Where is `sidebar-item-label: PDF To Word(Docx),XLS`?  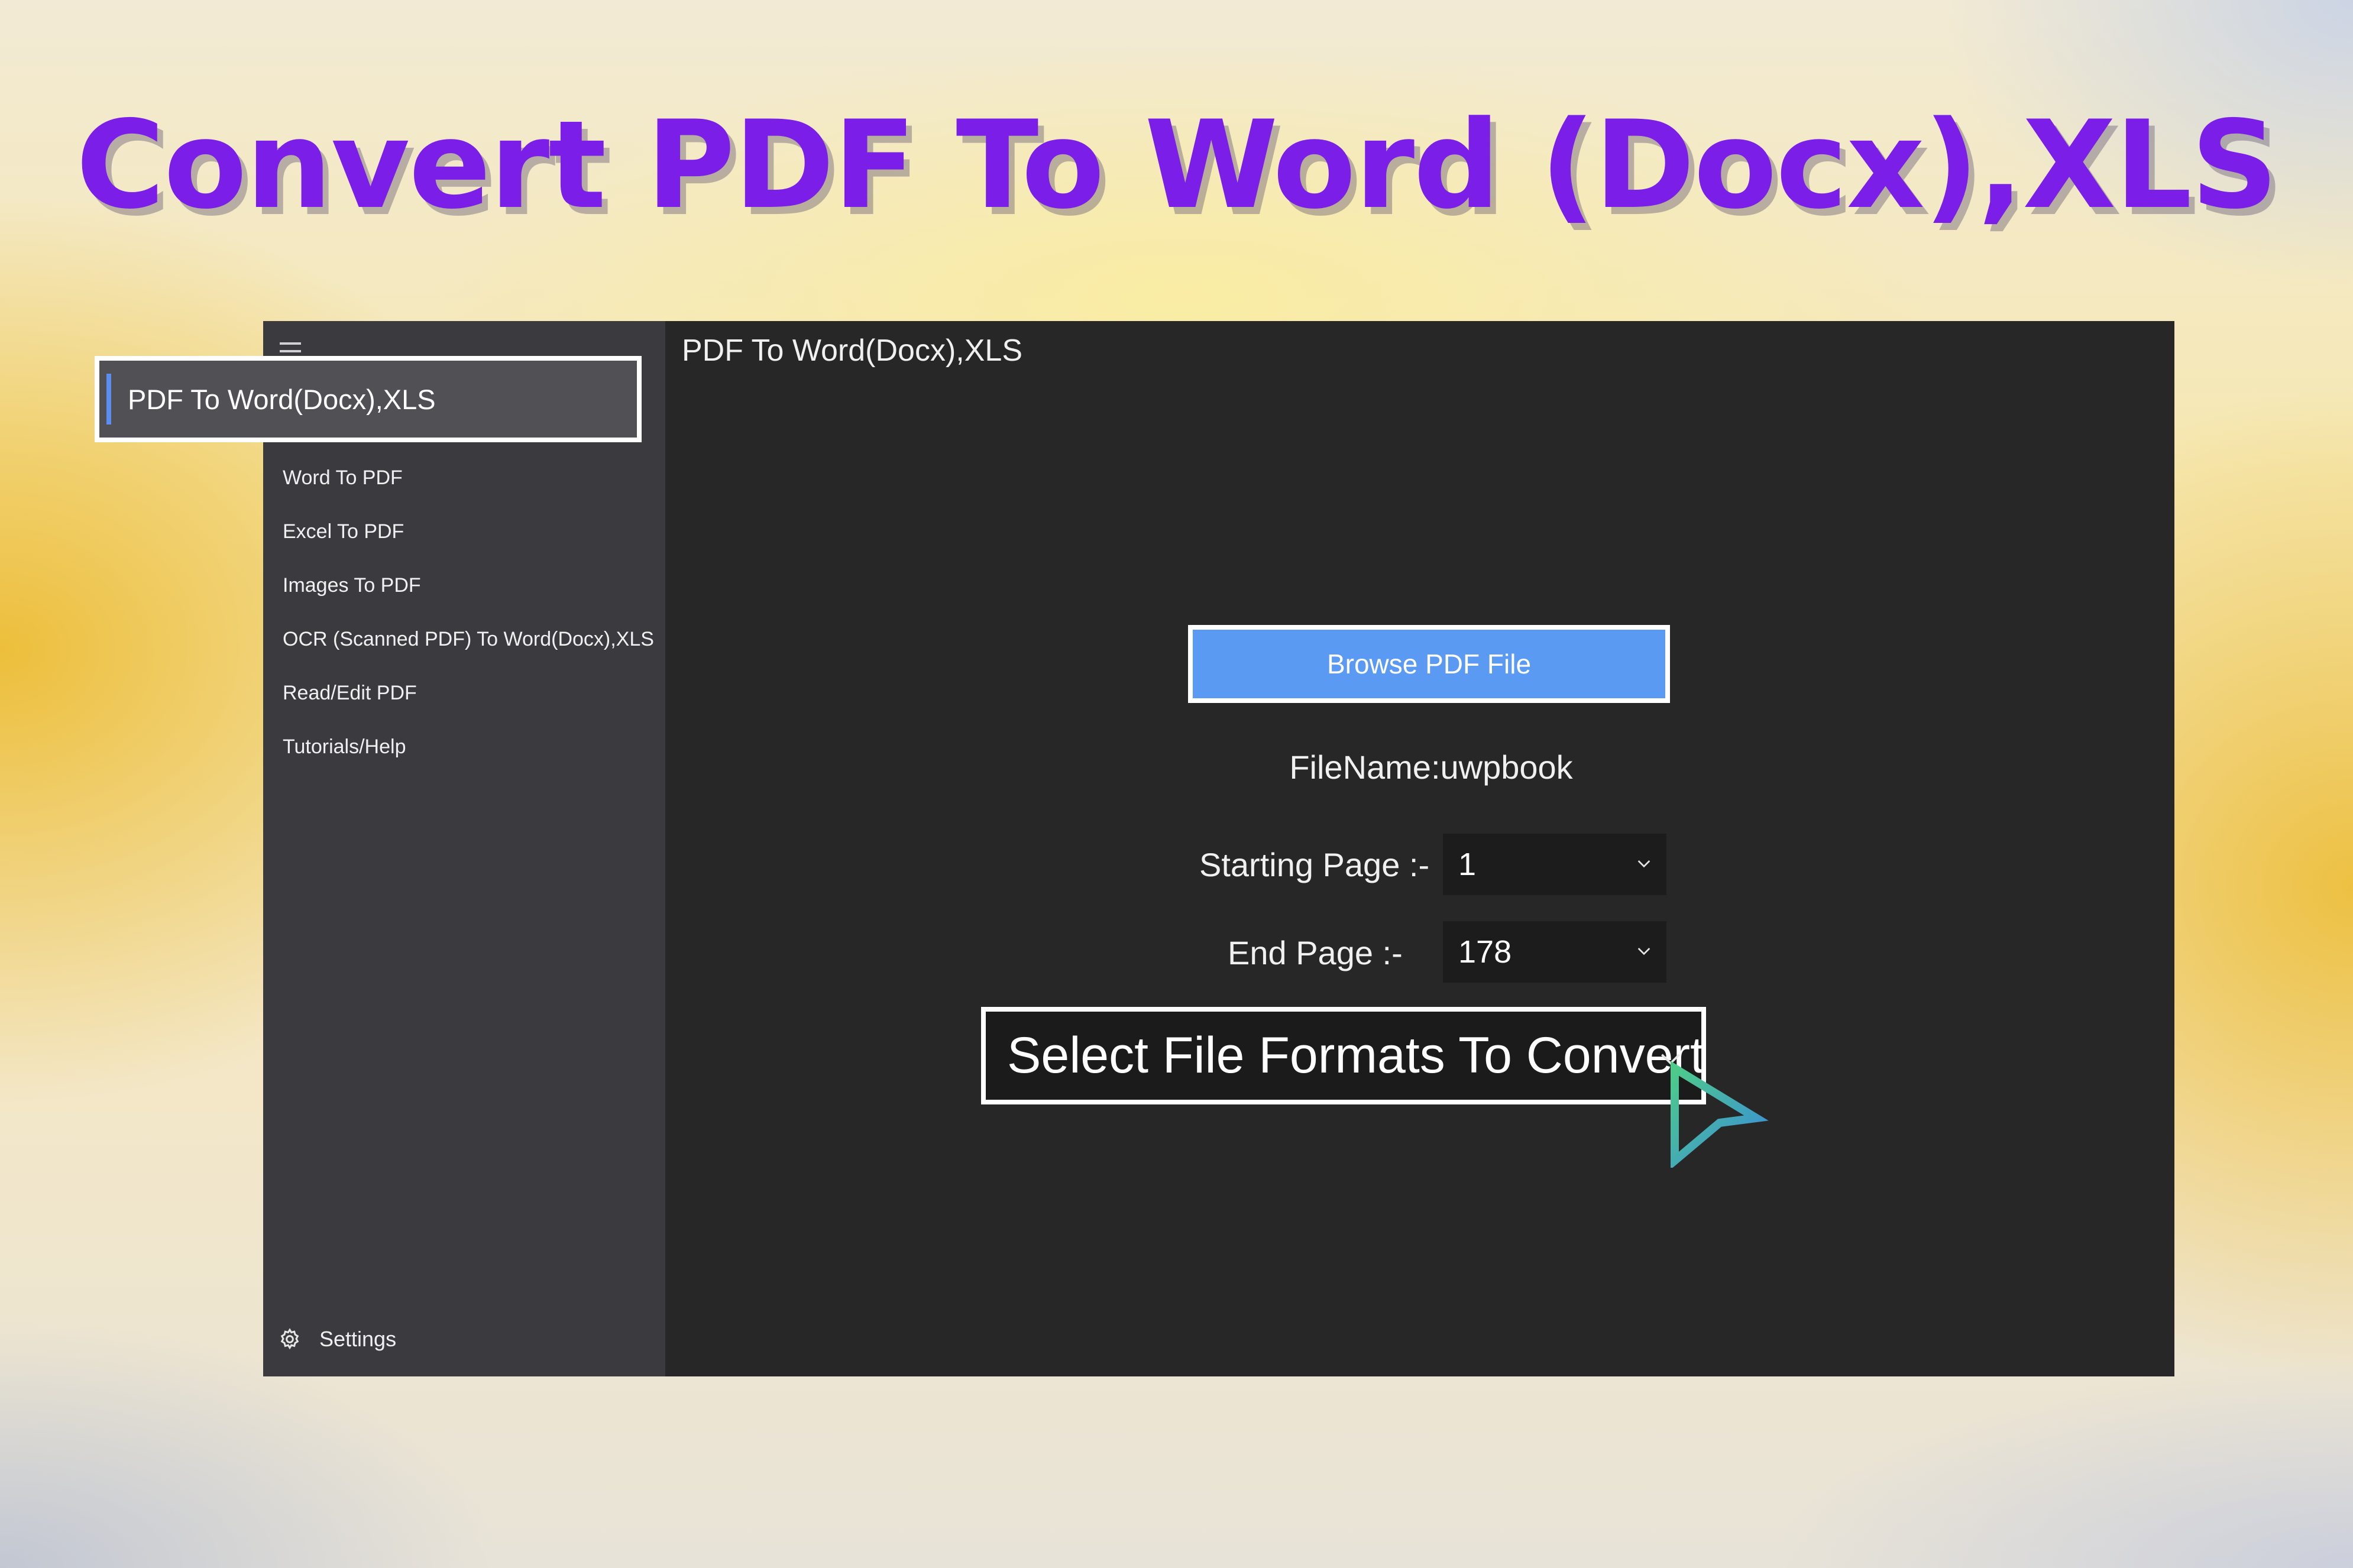 sidebar-item-label: PDF To Word(Docx),XLS is located at coordinates (282, 399).